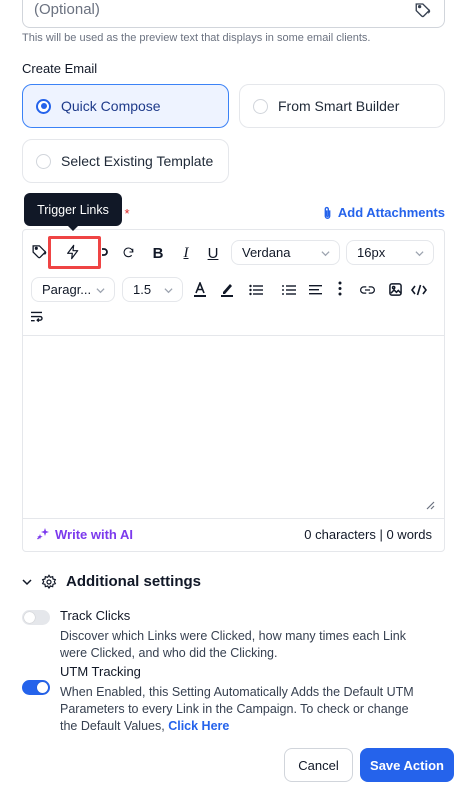  What do you see at coordinates (137, 161) in the screenshot?
I see `option-label: Select Existing Template` at bounding box center [137, 161].